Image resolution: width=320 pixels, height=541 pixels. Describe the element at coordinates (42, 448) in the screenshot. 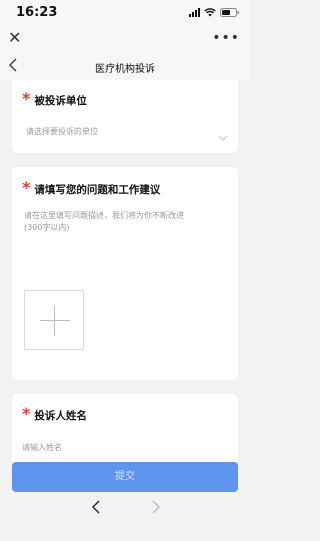

I see `name-input: 请输入姓名` at that location.